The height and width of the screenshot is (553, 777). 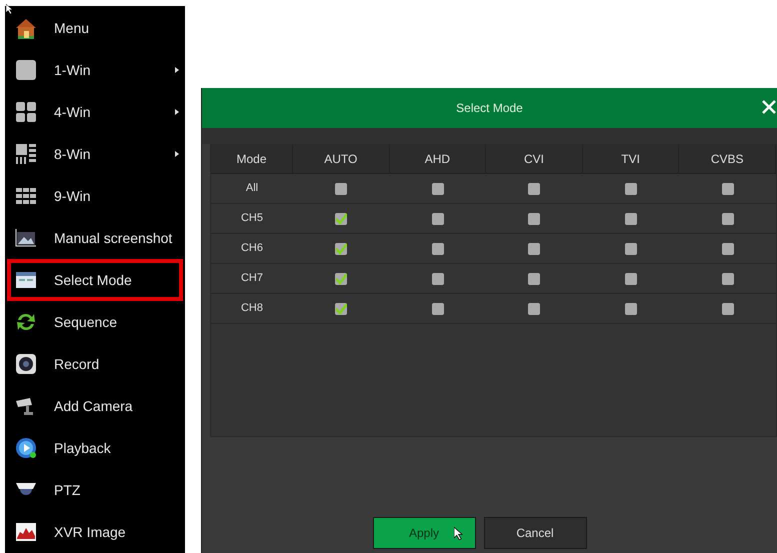 What do you see at coordinates (252, 218) in the screenshot?
I see `row-label: CH5` at bounding box center [252, 218].